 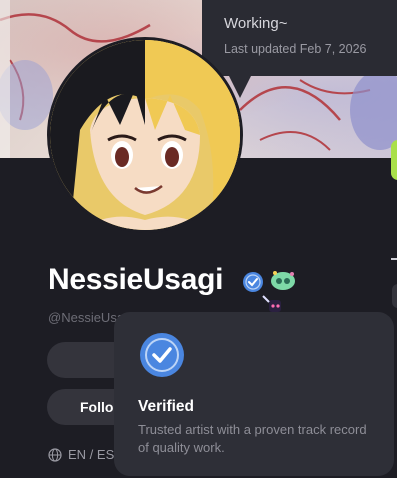 What do you see at coordinates (136, 279) in the screenshot?
I see `username: NessieUsagi` at bounding box center [136, 279].